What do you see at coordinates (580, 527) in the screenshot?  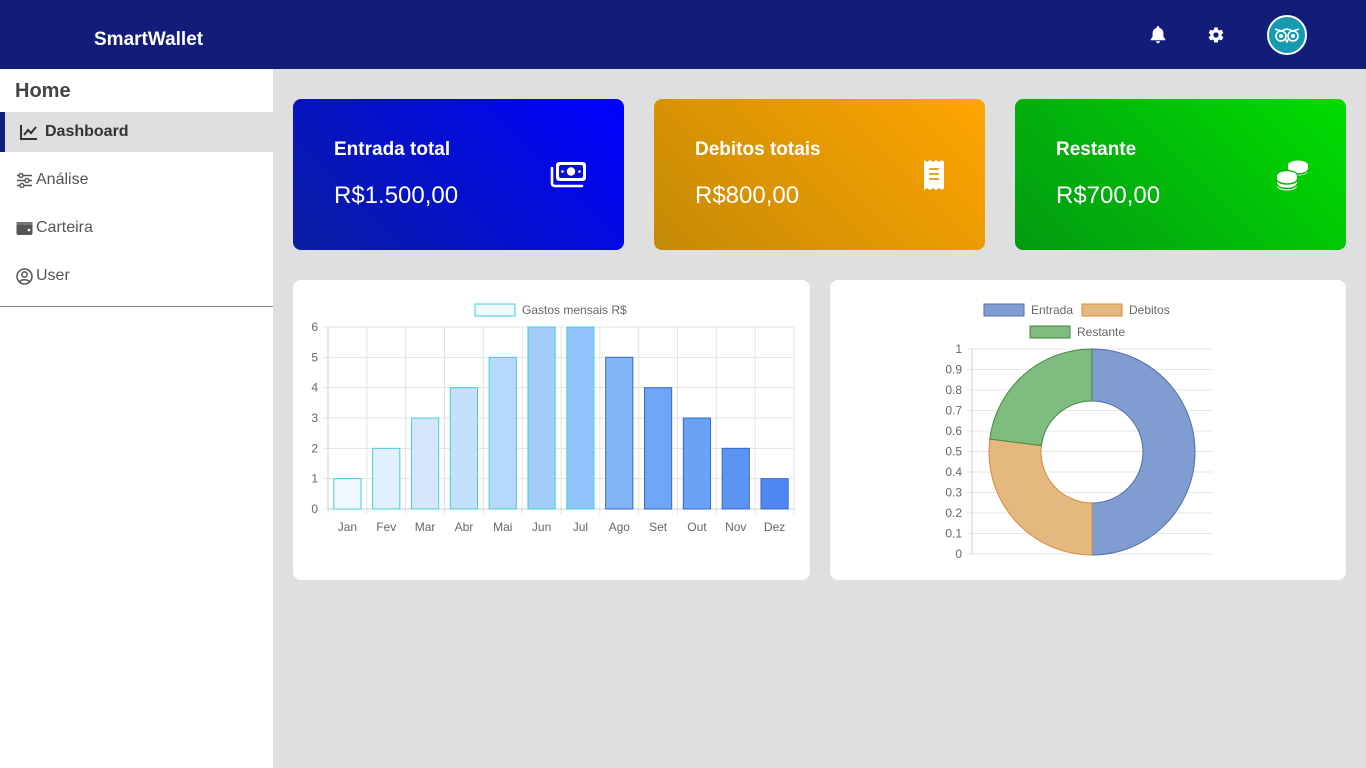 I see `x-tick-label: Jul` at bounding box center [580, 527].